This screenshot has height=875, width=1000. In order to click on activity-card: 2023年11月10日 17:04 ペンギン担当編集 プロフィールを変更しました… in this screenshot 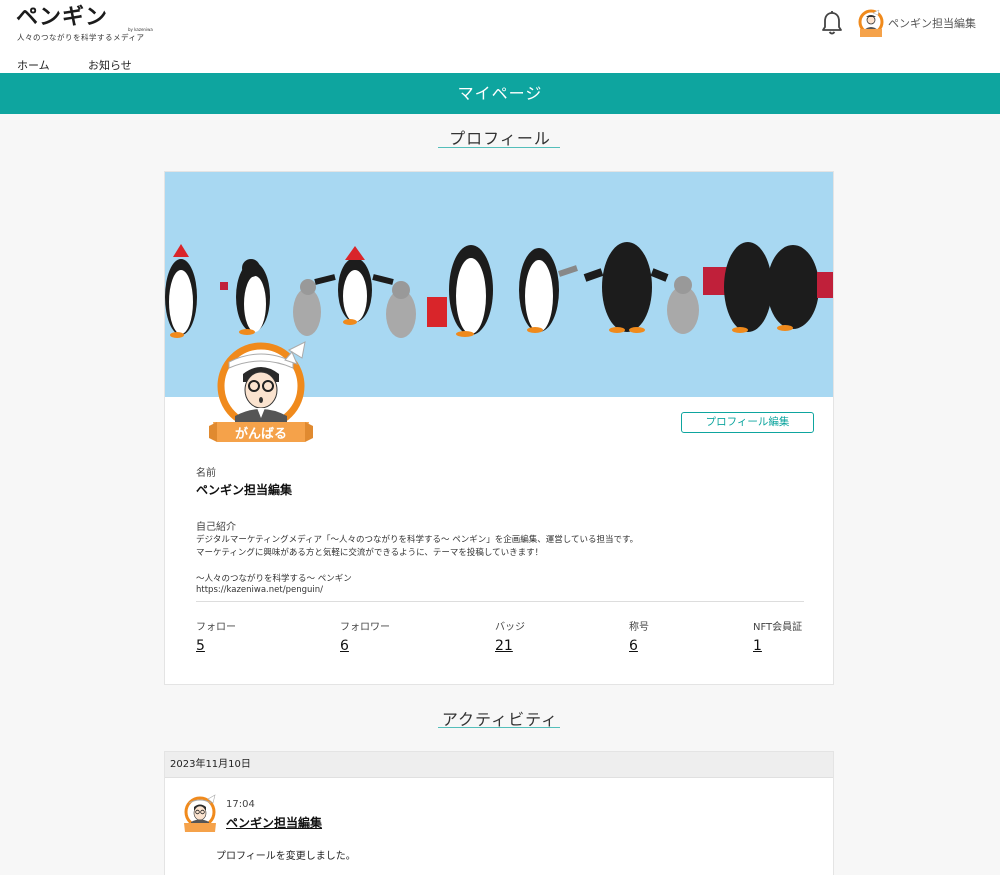, I will do `click(499, 813)`.